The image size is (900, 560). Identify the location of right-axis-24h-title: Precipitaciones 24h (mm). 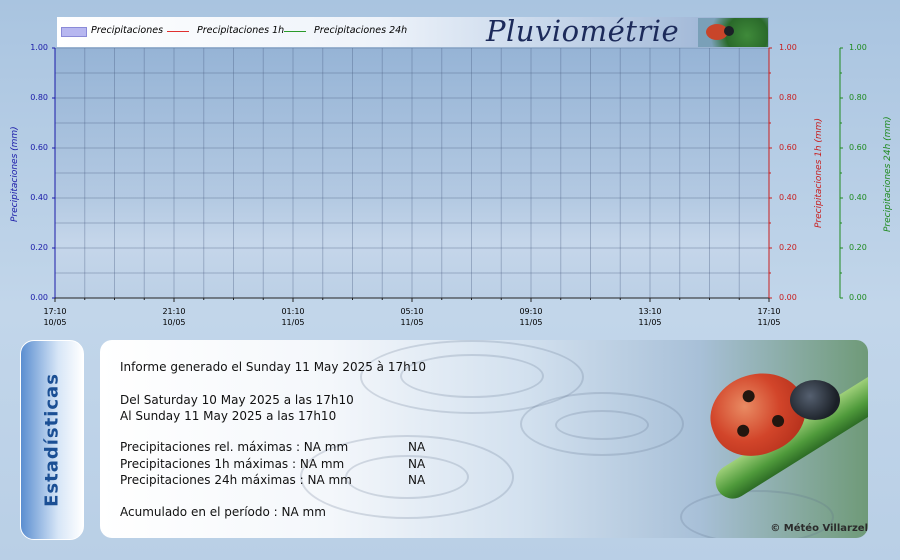
(888, 174).